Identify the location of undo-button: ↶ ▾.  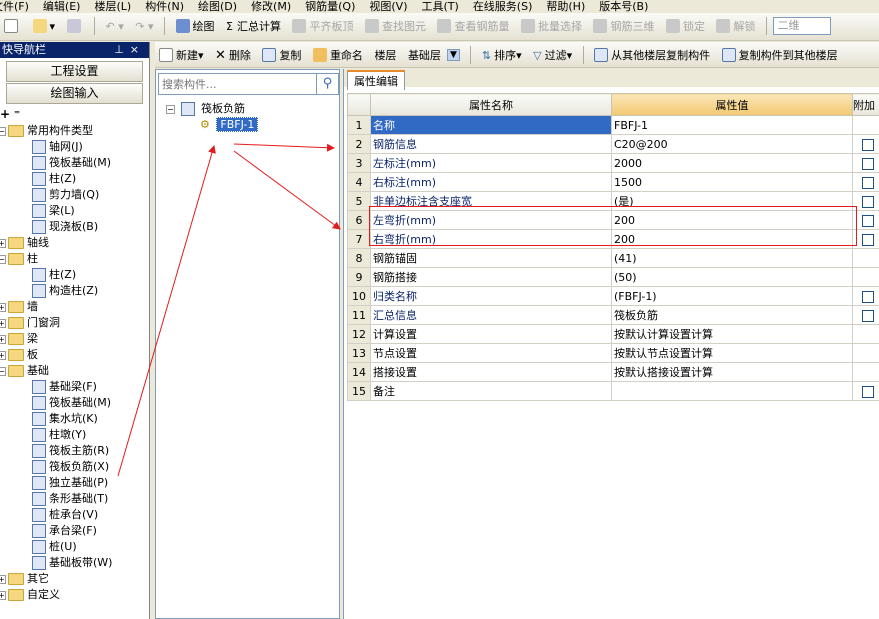
(115, 26).